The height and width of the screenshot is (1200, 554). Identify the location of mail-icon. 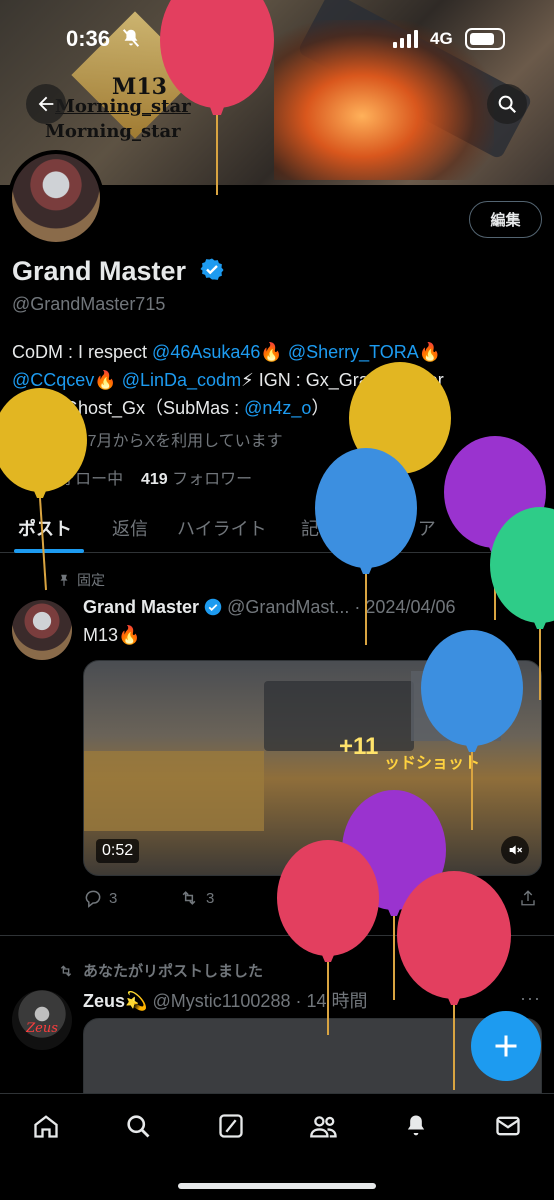
(508, 1126).